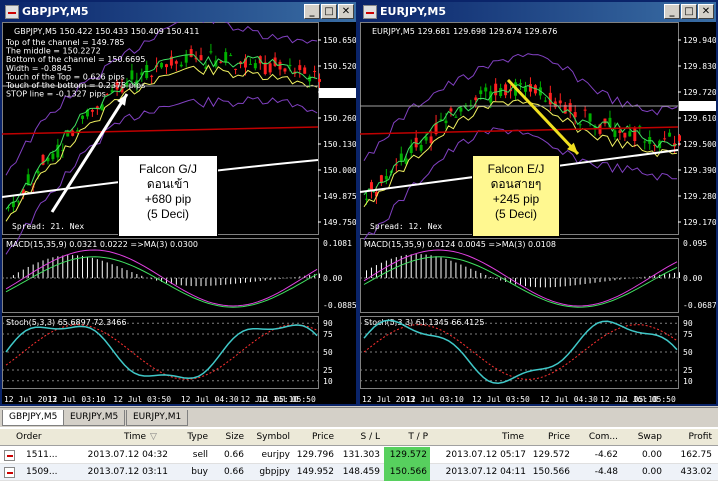  I want to click on column-header: Symbol, so click(269, 437).